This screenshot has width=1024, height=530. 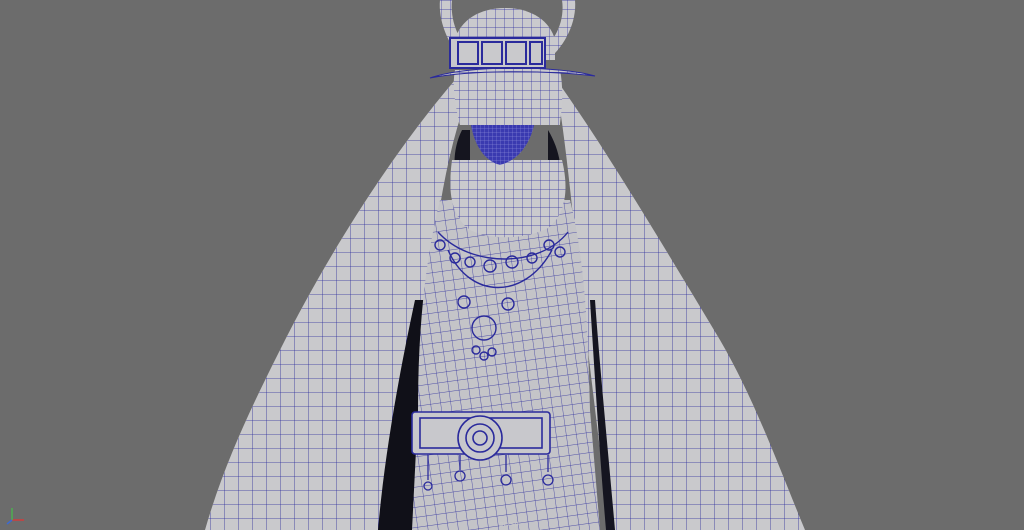 I want to click on hat-band, so click(x=497, y=53).